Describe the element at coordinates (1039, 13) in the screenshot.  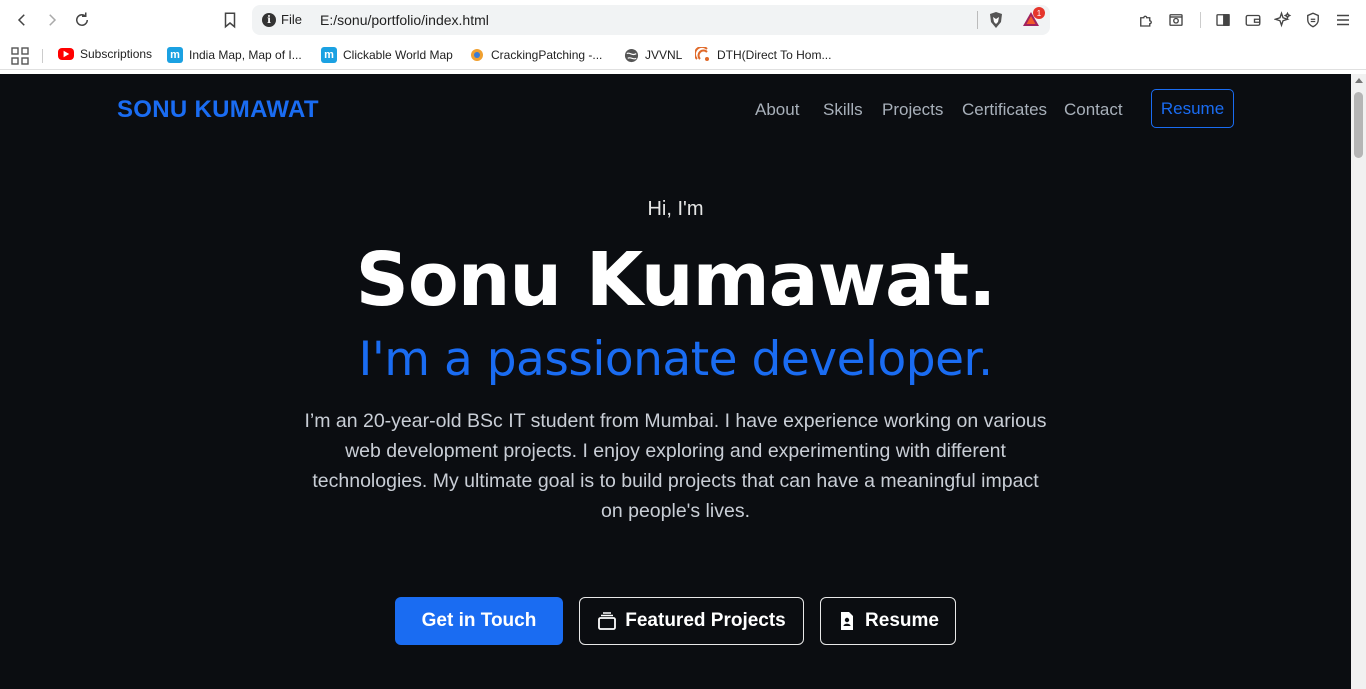
I see `notification-badge: 1` at that location.